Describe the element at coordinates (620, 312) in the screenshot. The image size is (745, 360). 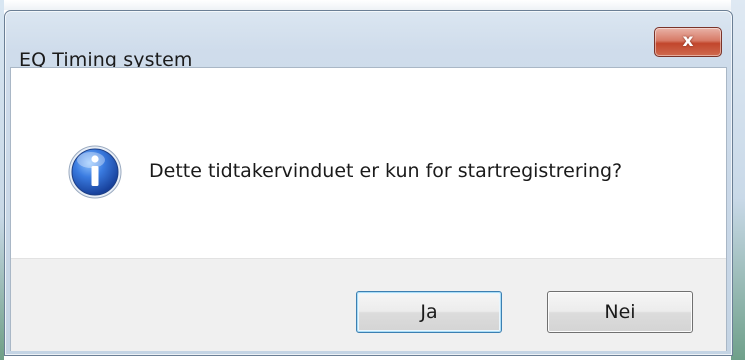
I see `no-button: Nei` at that location.